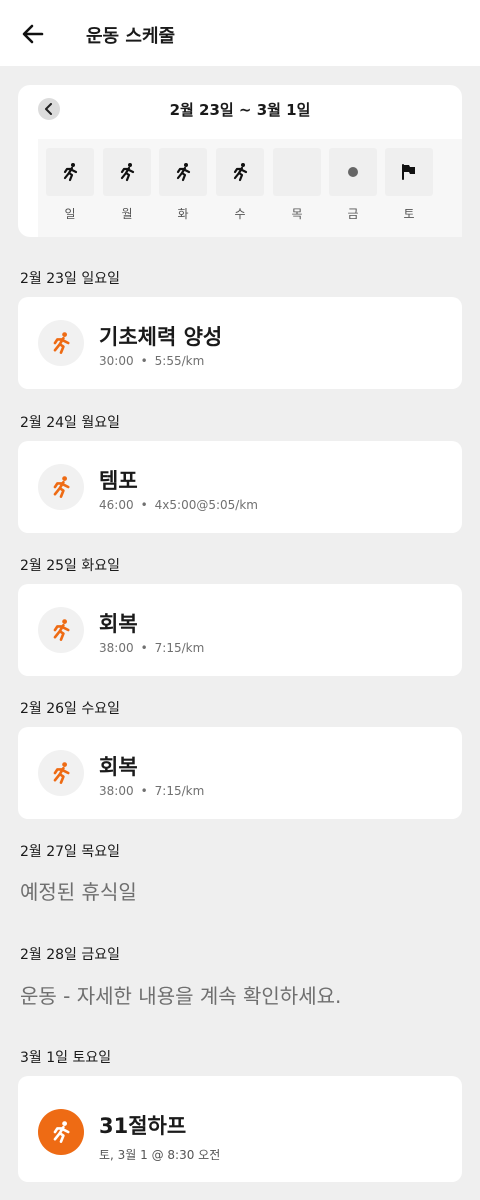 The width and height of the screenshot is (480, 1200). I want to click on workout-title: 기초체력 양성, so click(161, 337).